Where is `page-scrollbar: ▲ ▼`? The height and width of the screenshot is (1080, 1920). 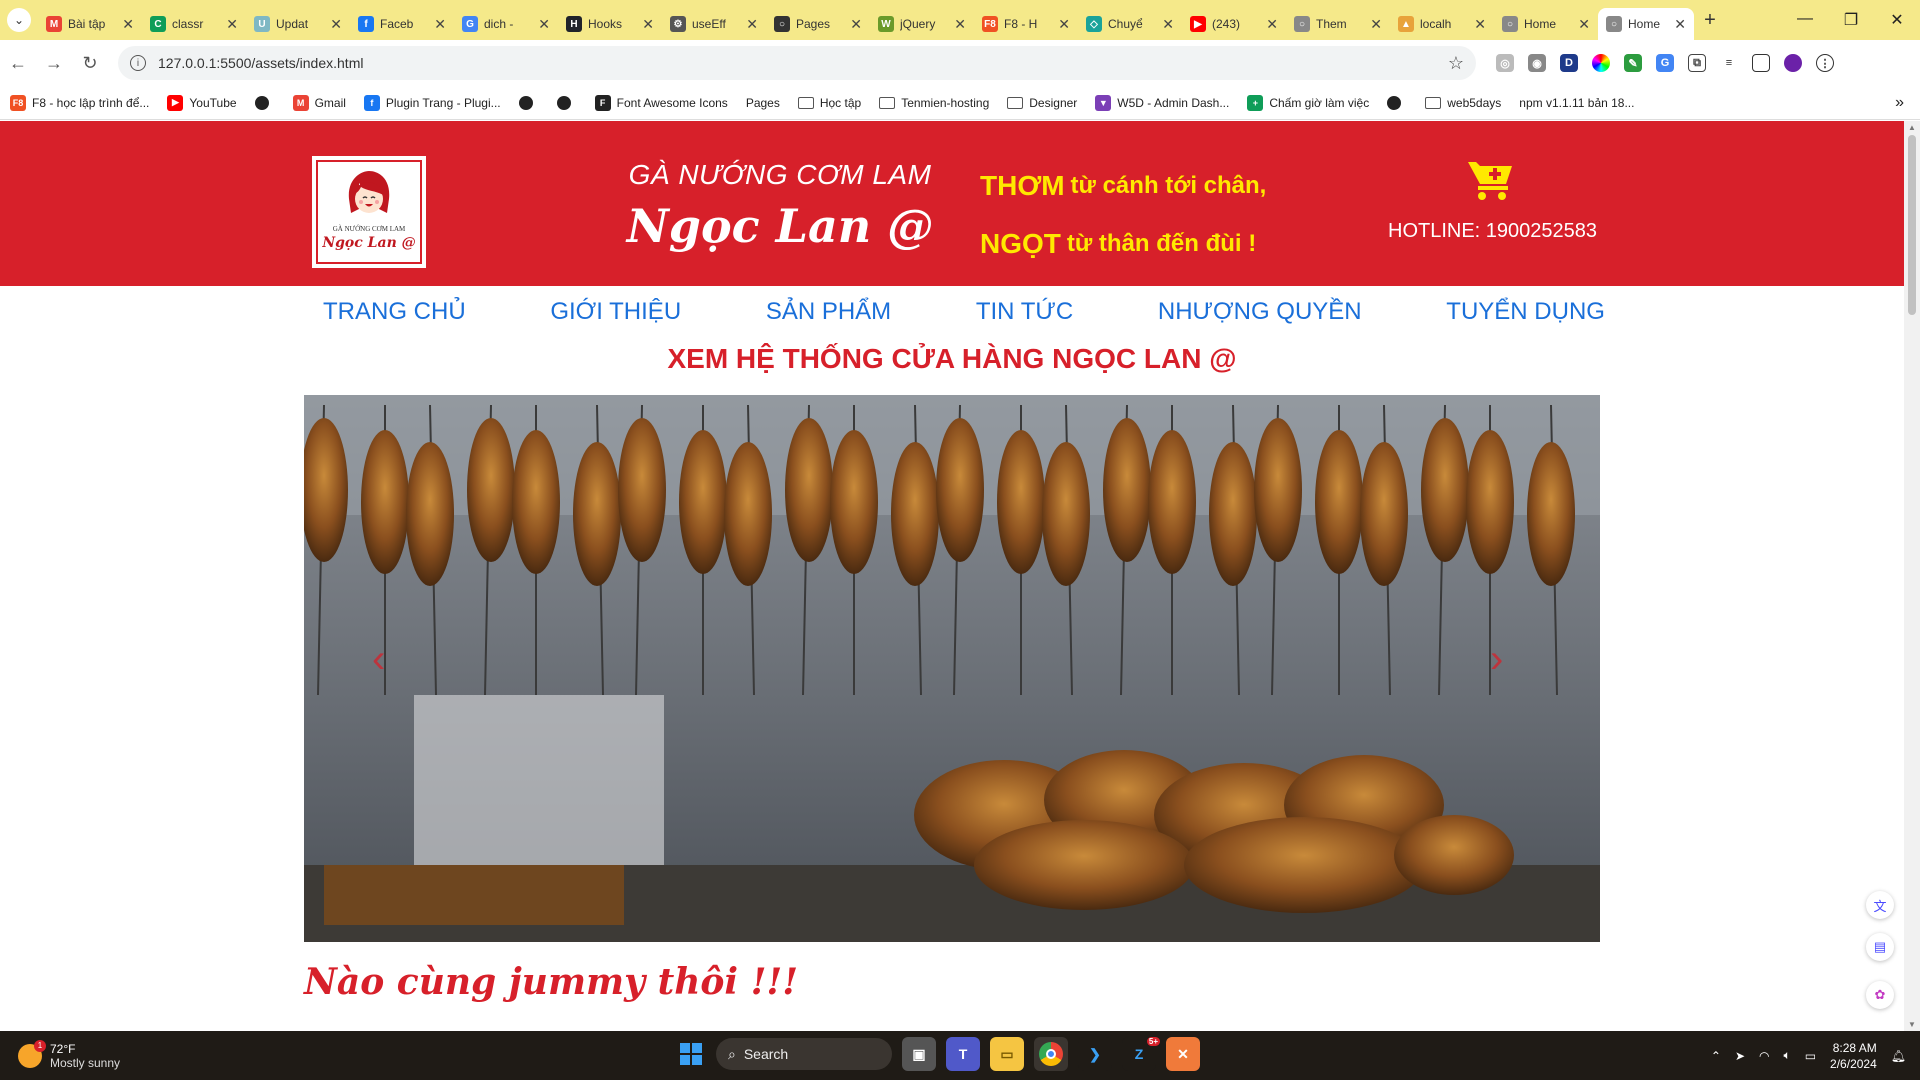 page-scrollbar: ▲ ▼ is located at coordinates (1912, 576).